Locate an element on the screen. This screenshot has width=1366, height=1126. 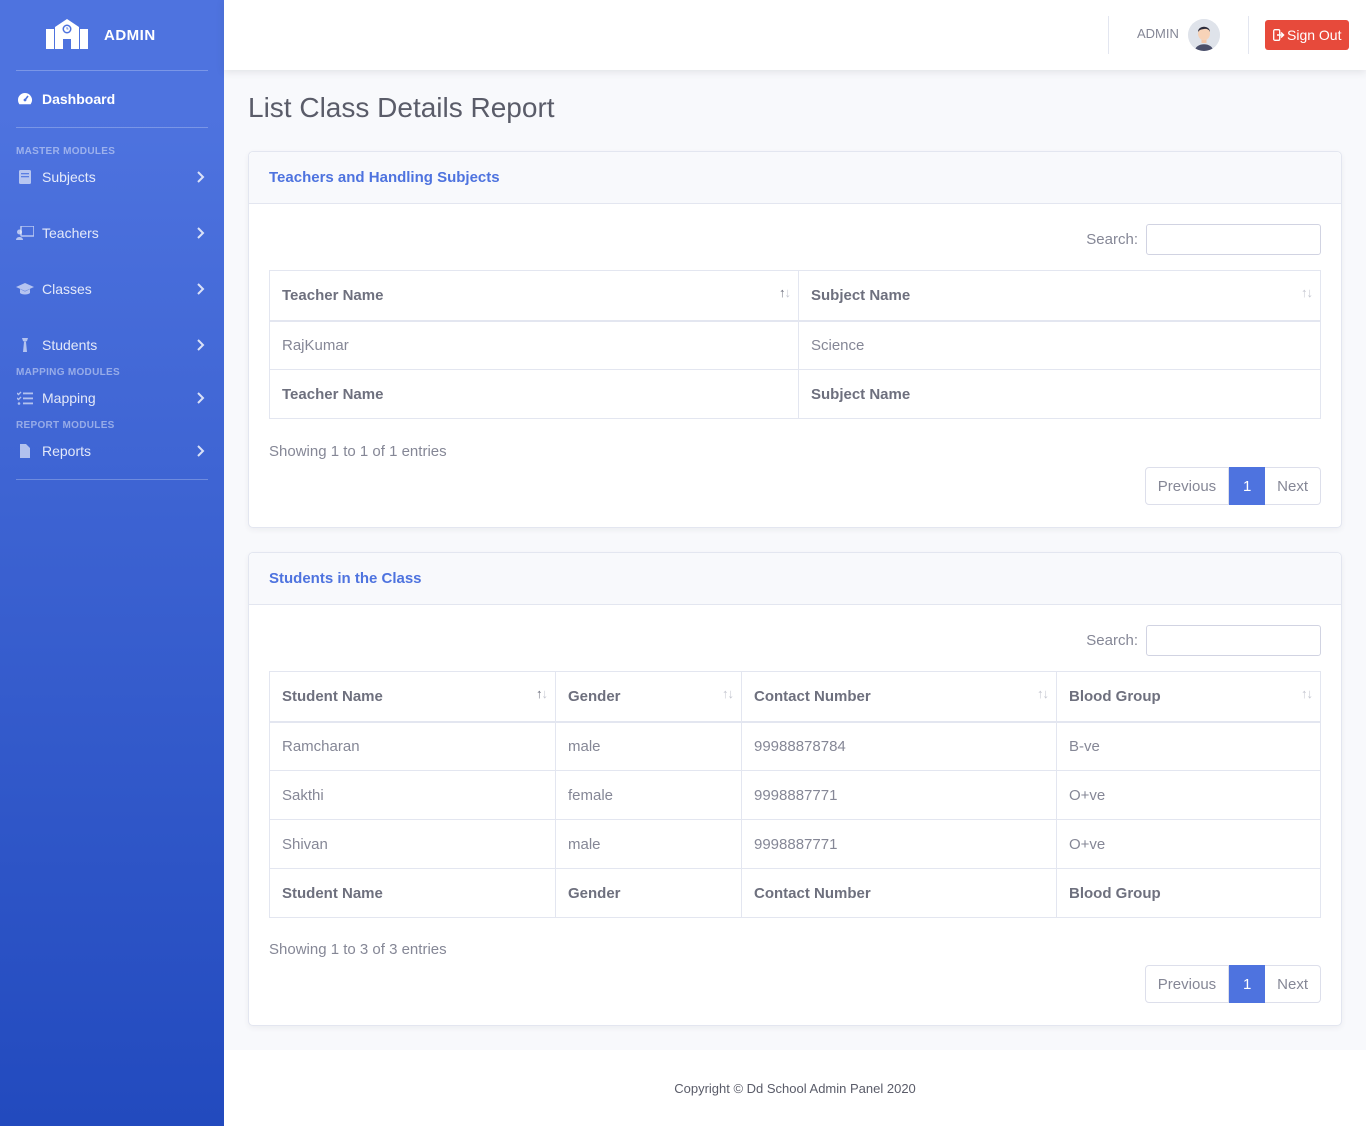
footer-blood-group: Blood Group is located at coordinates (1188, 893).